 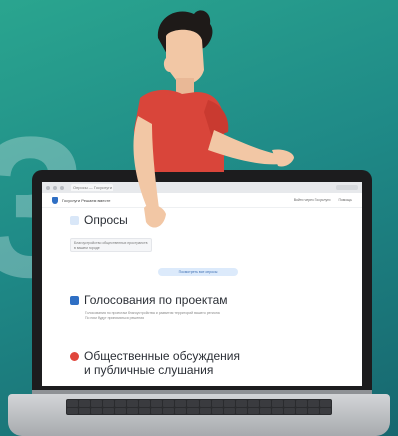 What do you see at coordinates (199, 407) in the screenshot?
I see `keyboard` at bounding box center [199, 407].